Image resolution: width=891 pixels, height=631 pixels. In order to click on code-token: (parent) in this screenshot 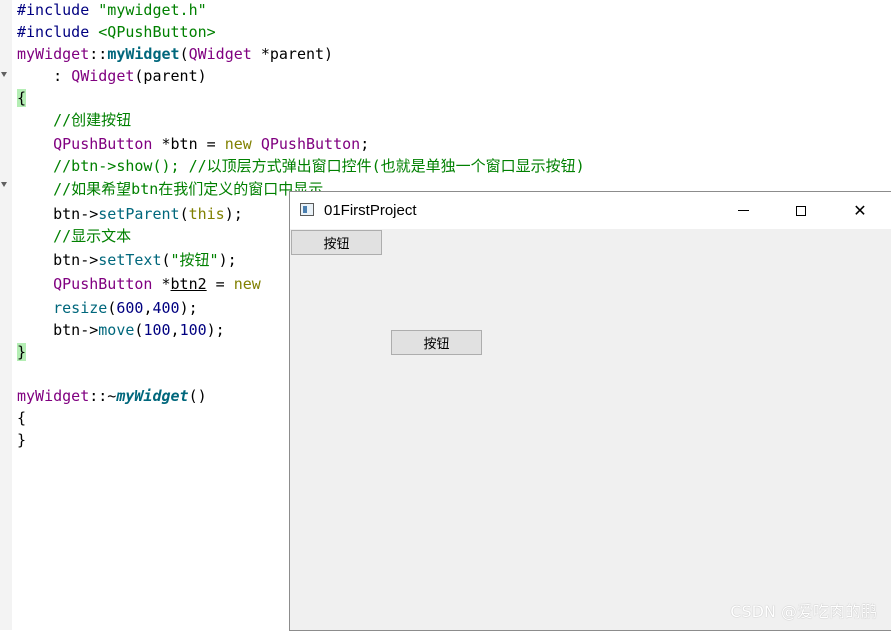, I will do `click(170, 76)`.